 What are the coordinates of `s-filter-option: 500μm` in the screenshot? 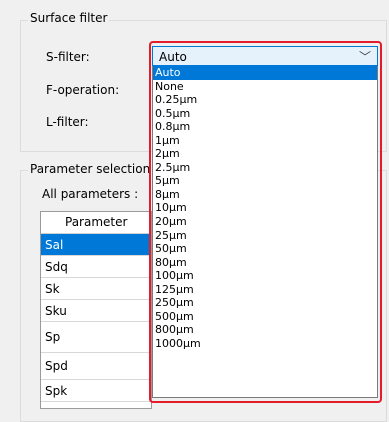 It's located at (265, 317).